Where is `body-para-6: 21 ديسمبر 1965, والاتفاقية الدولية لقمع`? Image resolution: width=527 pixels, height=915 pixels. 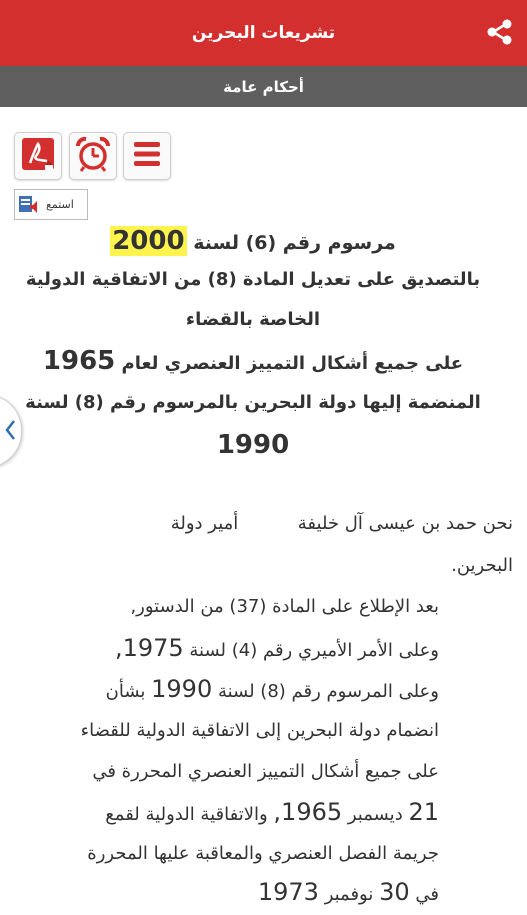
body-para-6: 21 ديسمبر 1965, والاتفاقية الدولية لقمع is located at coordinates (229, 813).